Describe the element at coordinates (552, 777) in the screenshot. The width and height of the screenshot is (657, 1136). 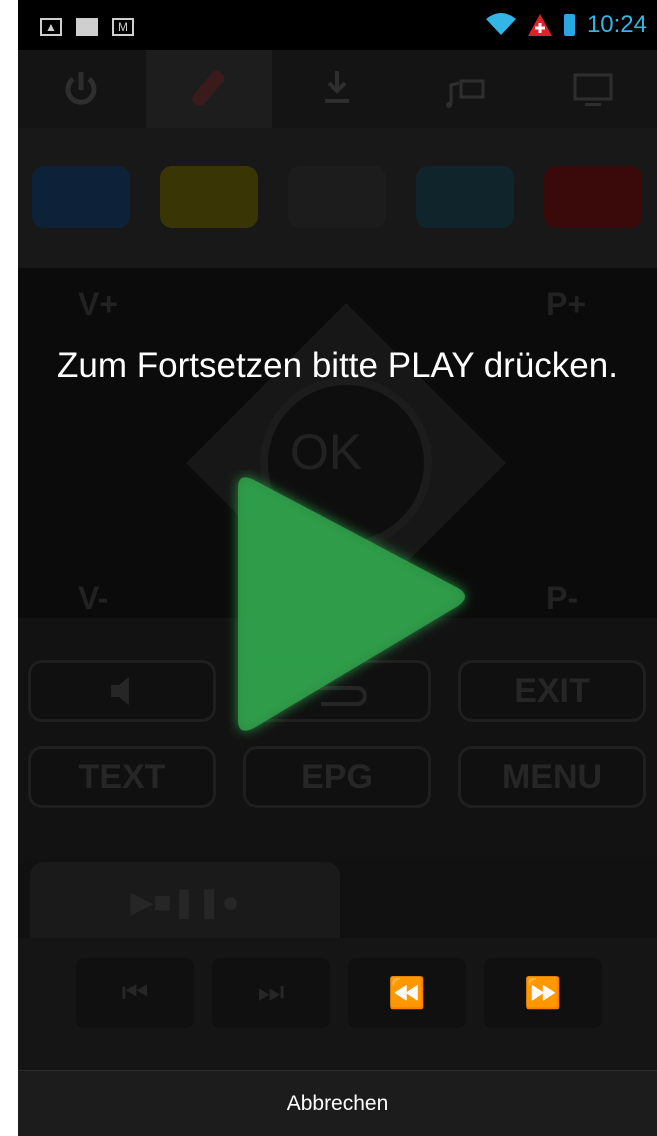
I see `menu-button: MENU` at that location.